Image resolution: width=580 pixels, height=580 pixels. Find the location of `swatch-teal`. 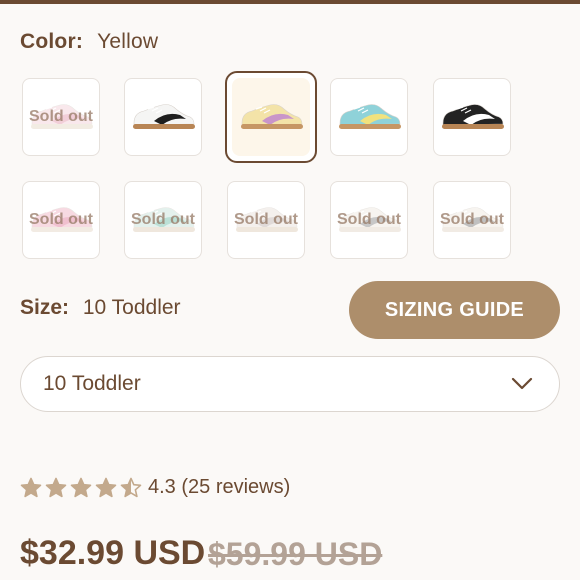

swatch-teal is located at coordinates (369, 117).